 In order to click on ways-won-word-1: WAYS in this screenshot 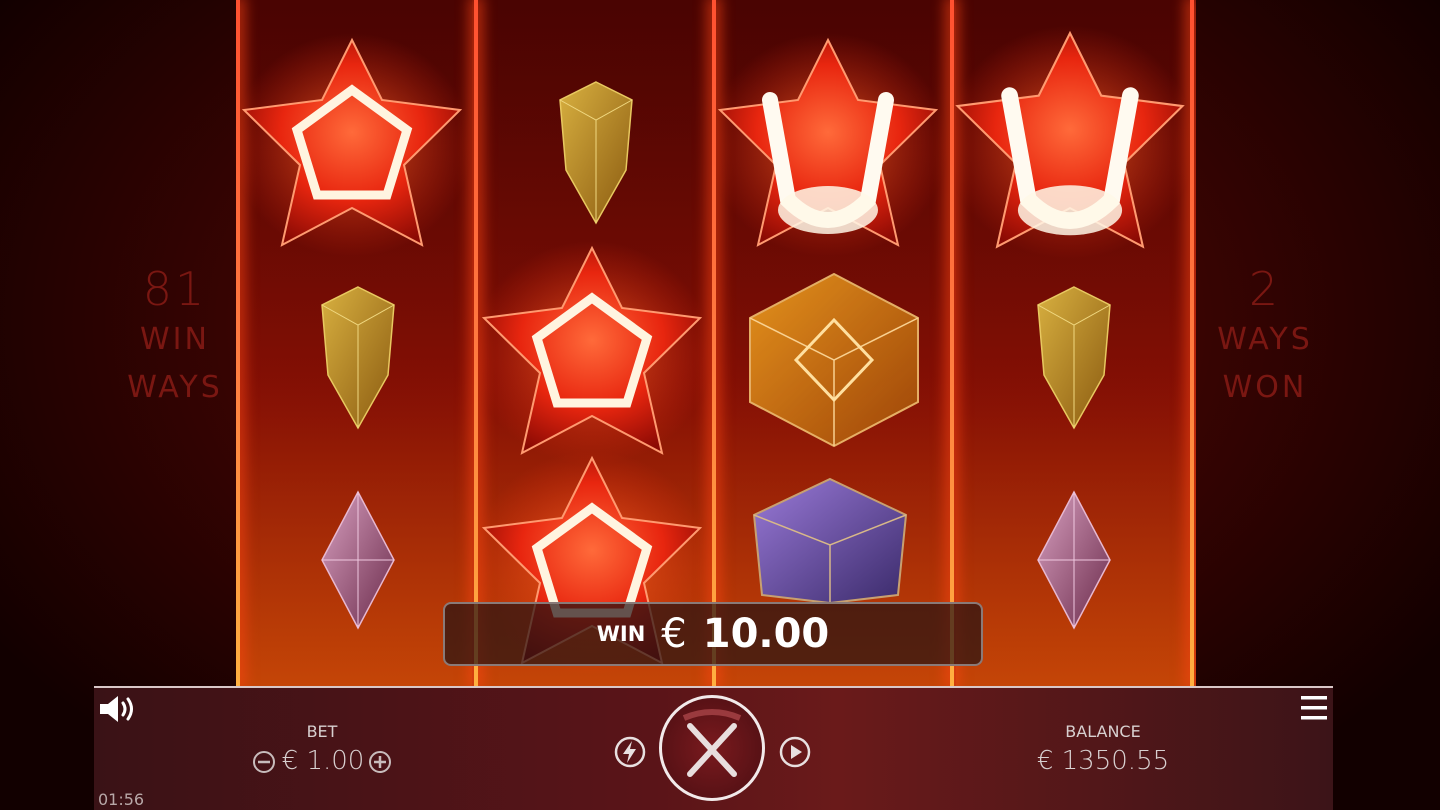, I will do `click(1265, 339)`.